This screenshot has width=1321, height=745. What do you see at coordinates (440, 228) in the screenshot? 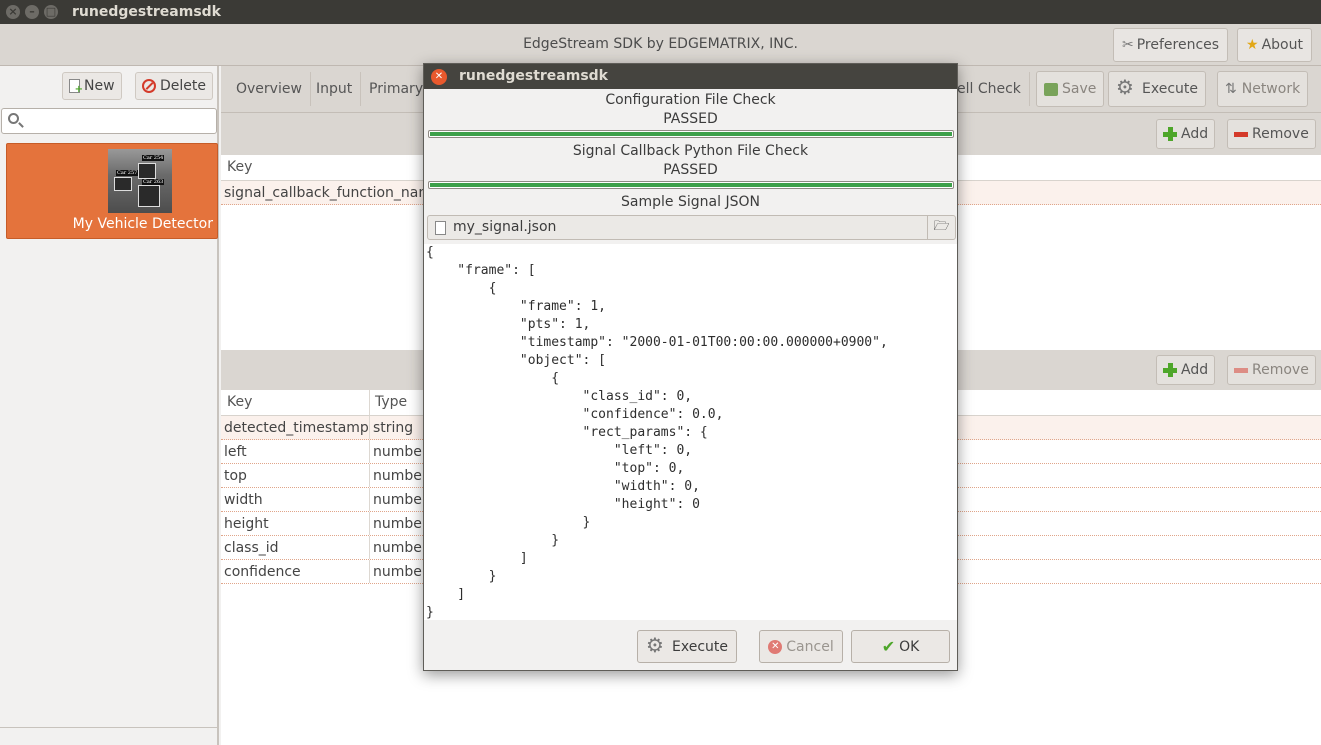
I see `file-icon` at bounding box center [440, 228].